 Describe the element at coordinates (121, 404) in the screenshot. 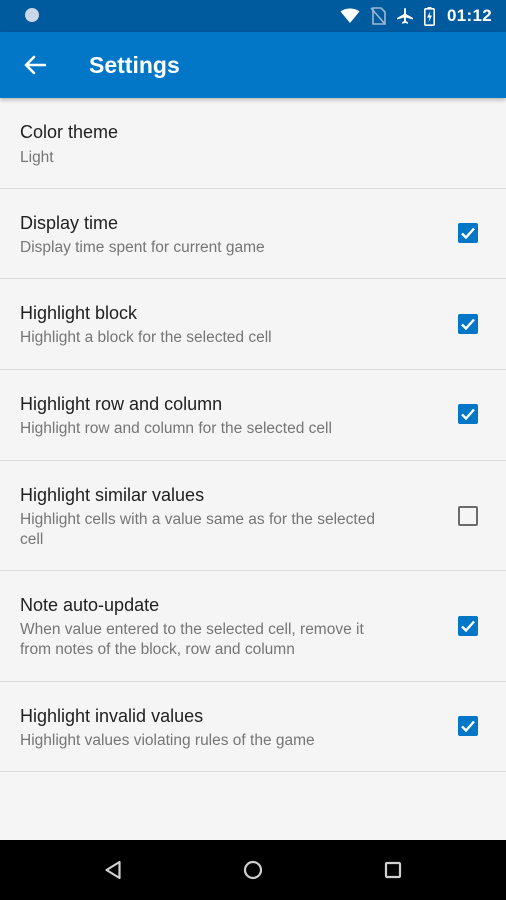

I see `setting-title: Highlight row and column` at that location.